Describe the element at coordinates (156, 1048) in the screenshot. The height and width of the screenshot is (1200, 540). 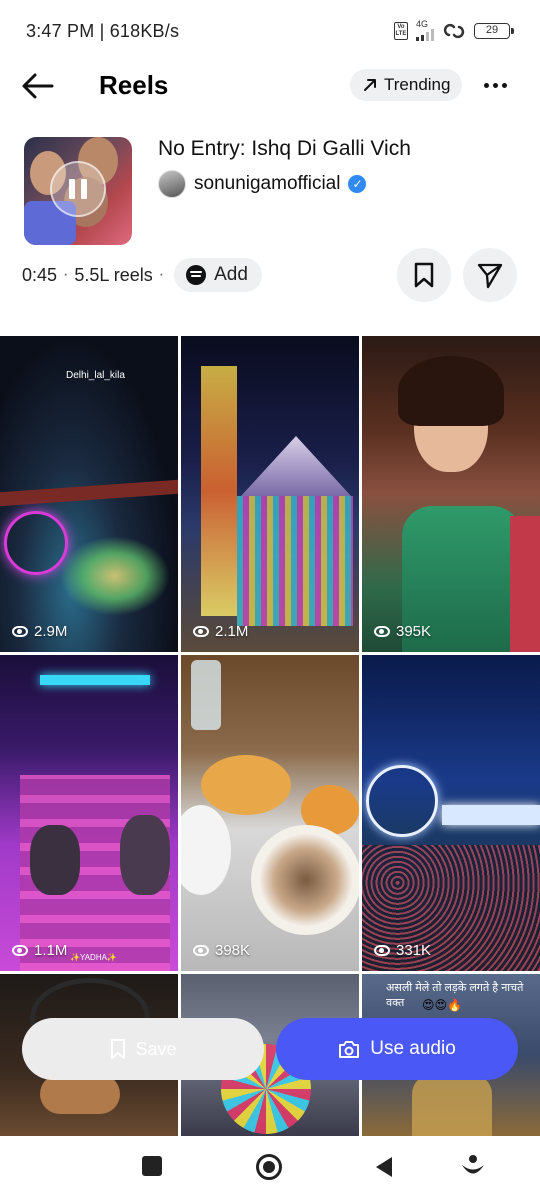
I see `save-label: Save` at that location.